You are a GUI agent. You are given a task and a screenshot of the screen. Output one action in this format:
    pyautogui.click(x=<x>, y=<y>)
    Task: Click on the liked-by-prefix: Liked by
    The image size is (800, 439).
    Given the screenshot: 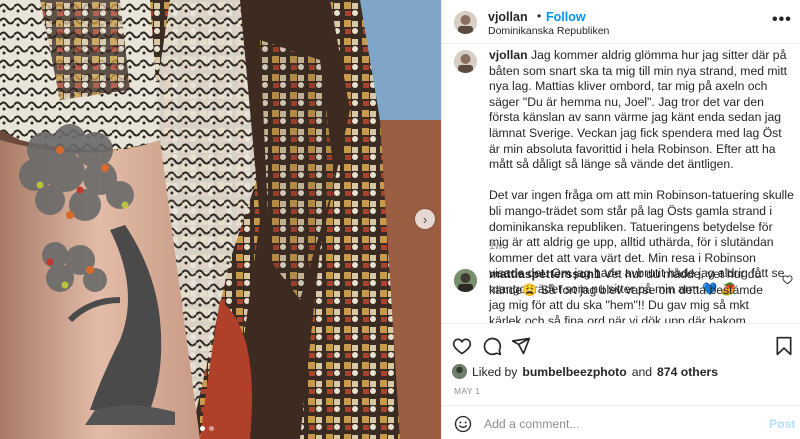 What is the action you would take?
    pyautogui.click(x=495, y=371)
    